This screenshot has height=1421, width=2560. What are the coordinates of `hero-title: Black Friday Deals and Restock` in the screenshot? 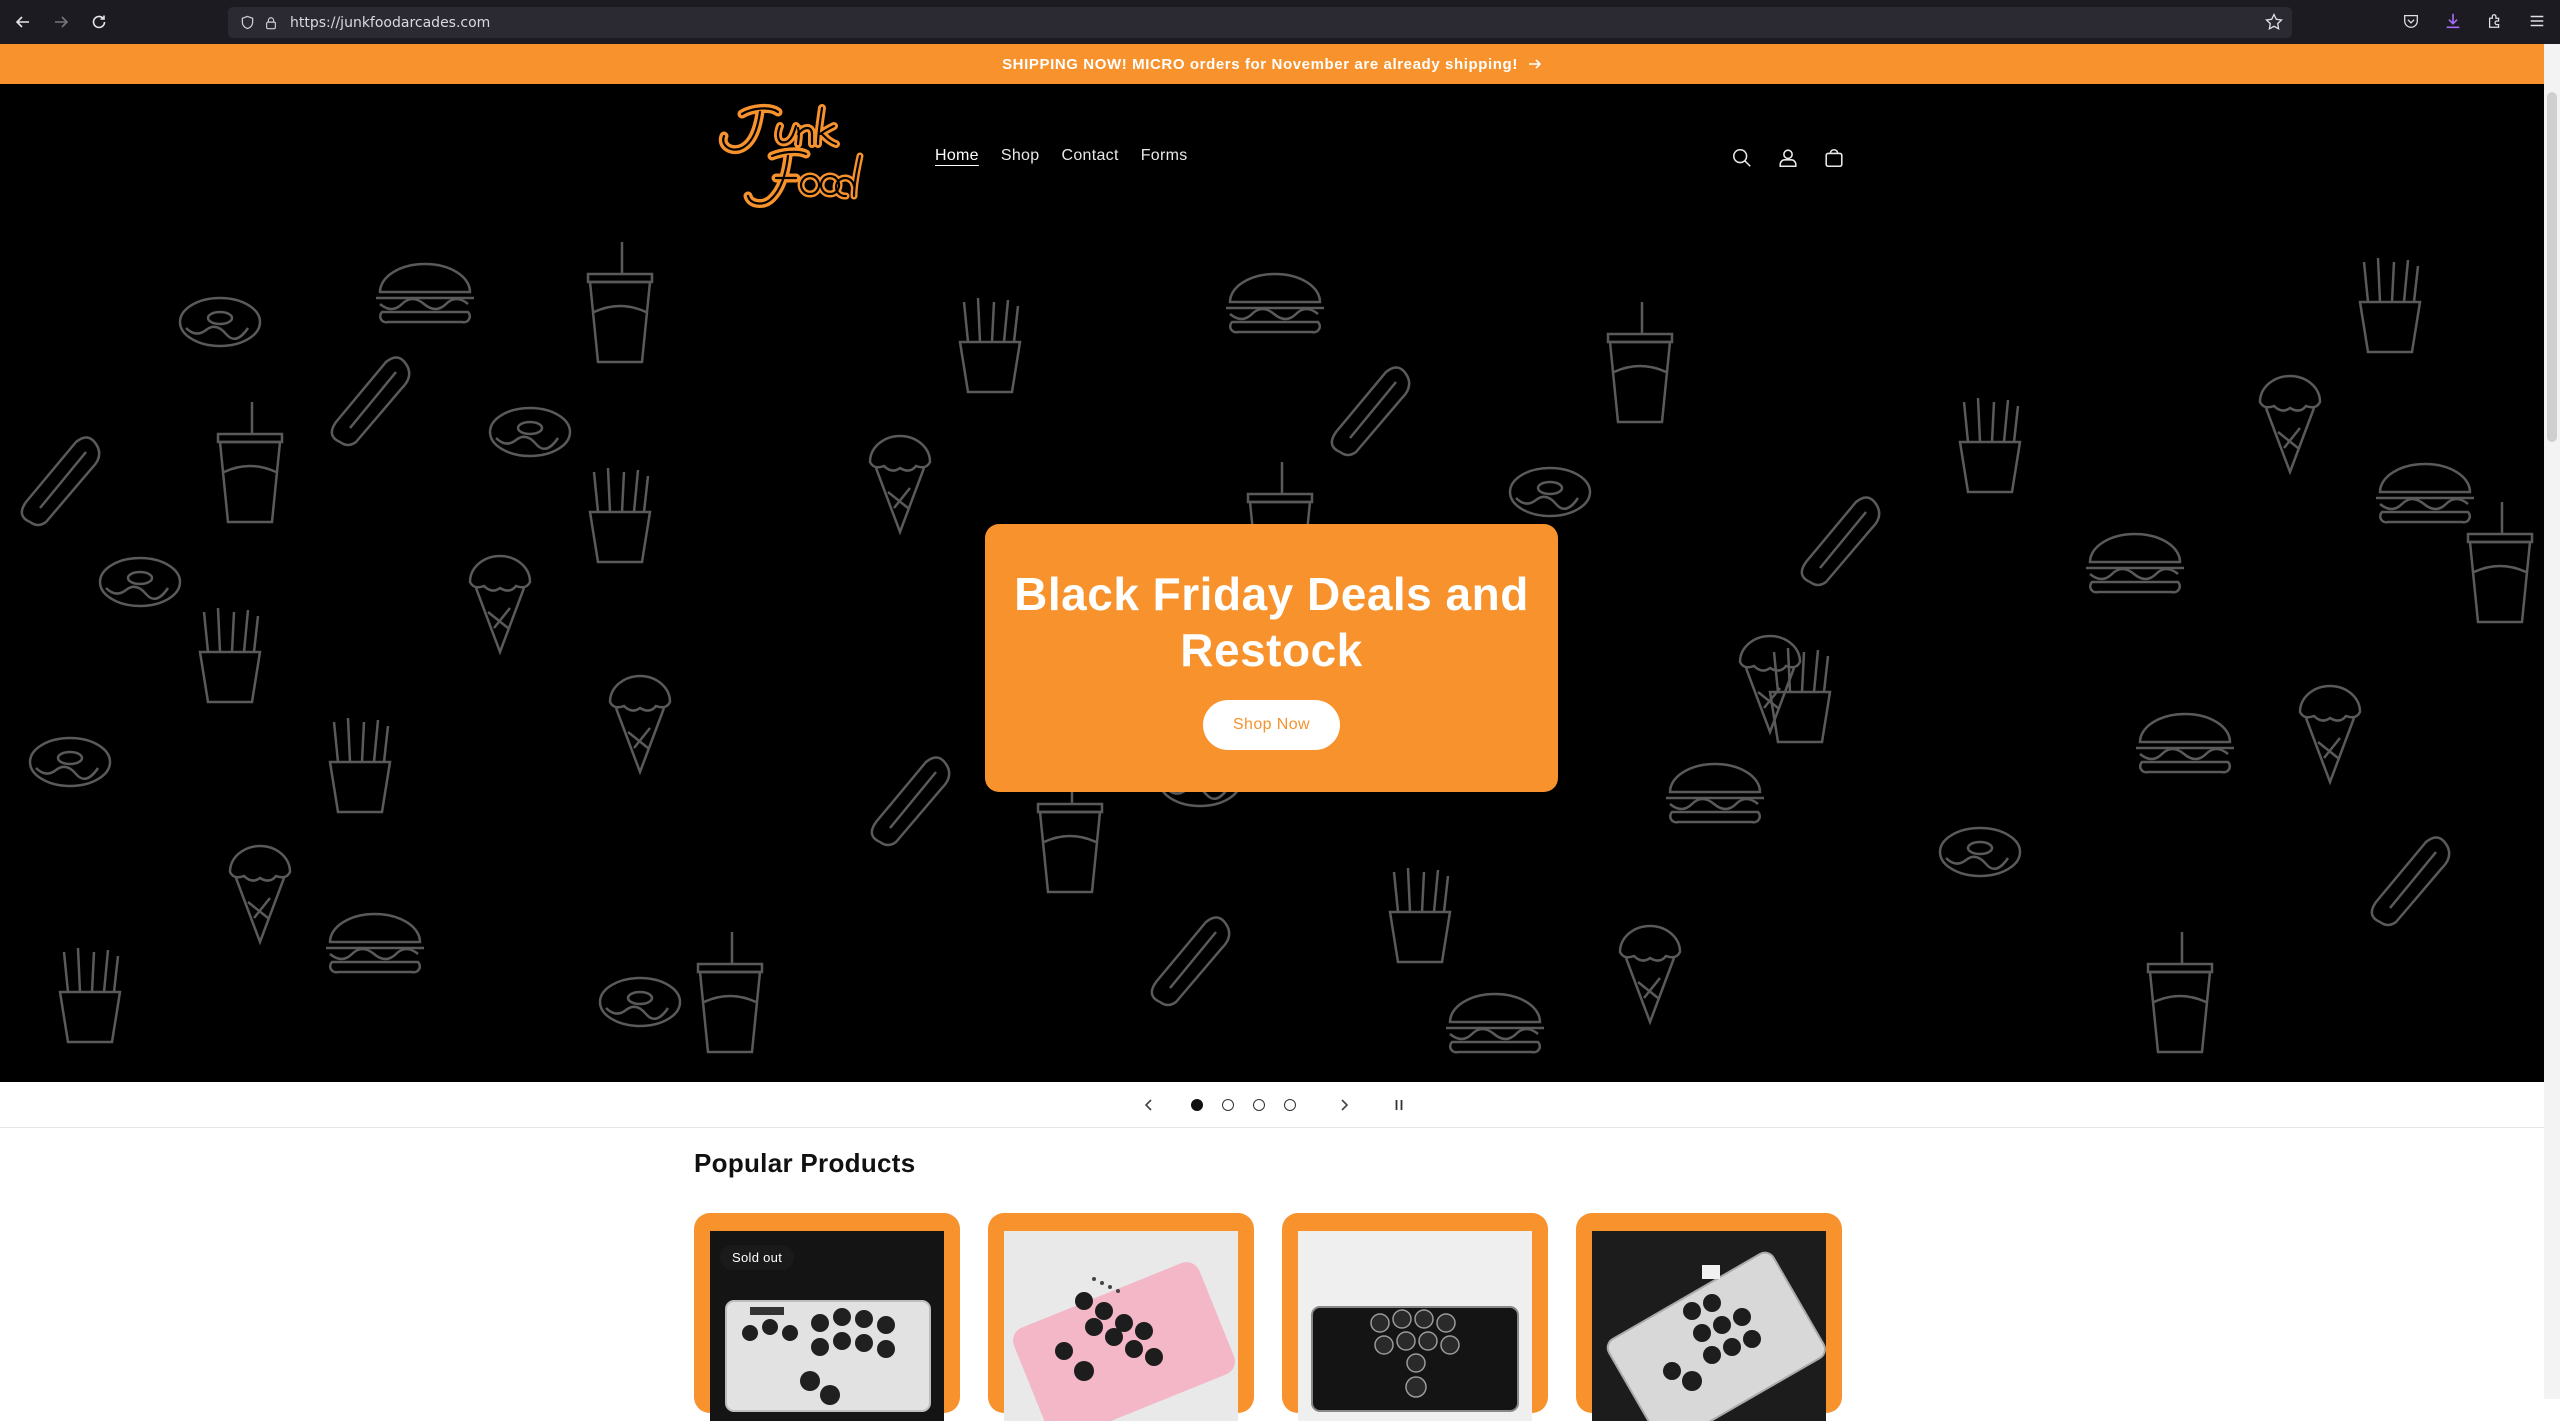 It's located at (1271, 622).